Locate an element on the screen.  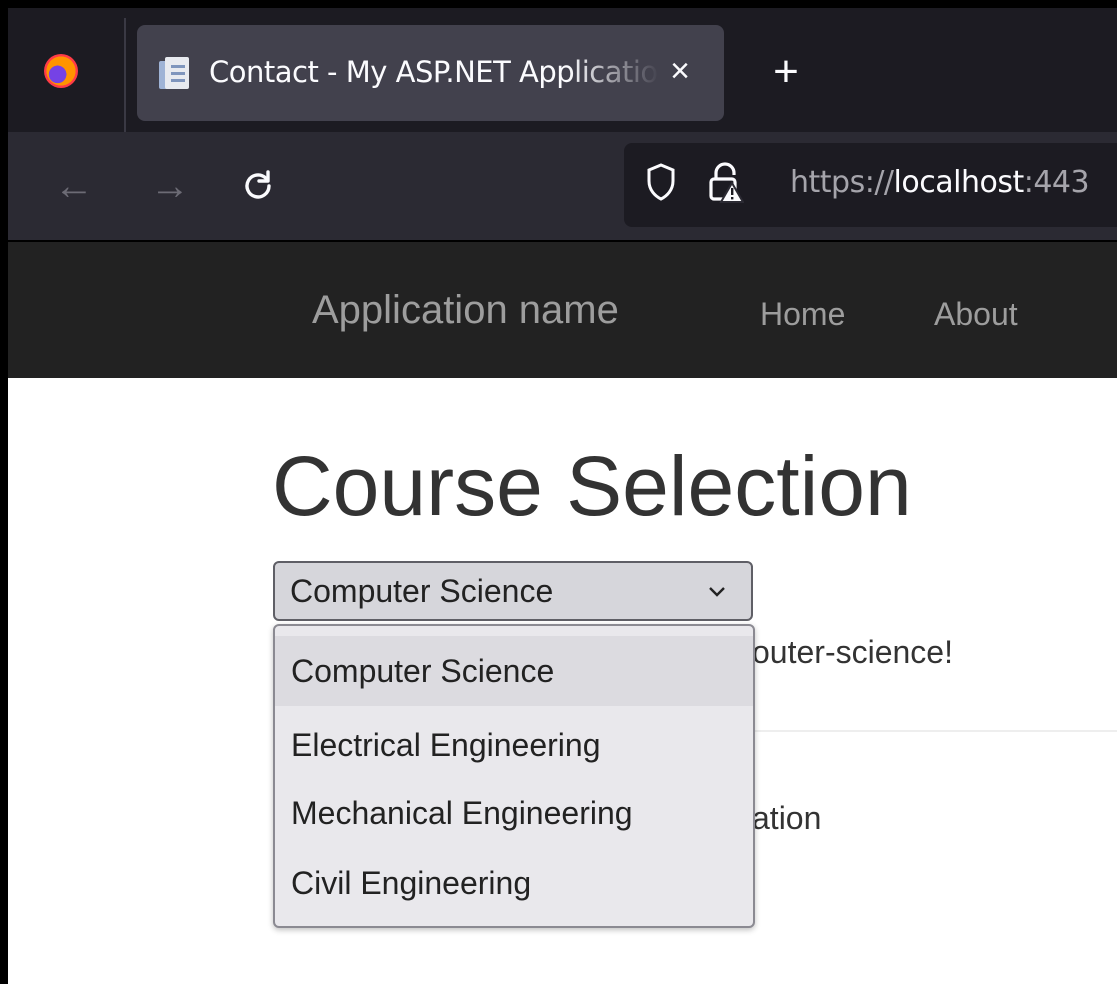
chevron-down-icon is located at coordinates (717, 592).